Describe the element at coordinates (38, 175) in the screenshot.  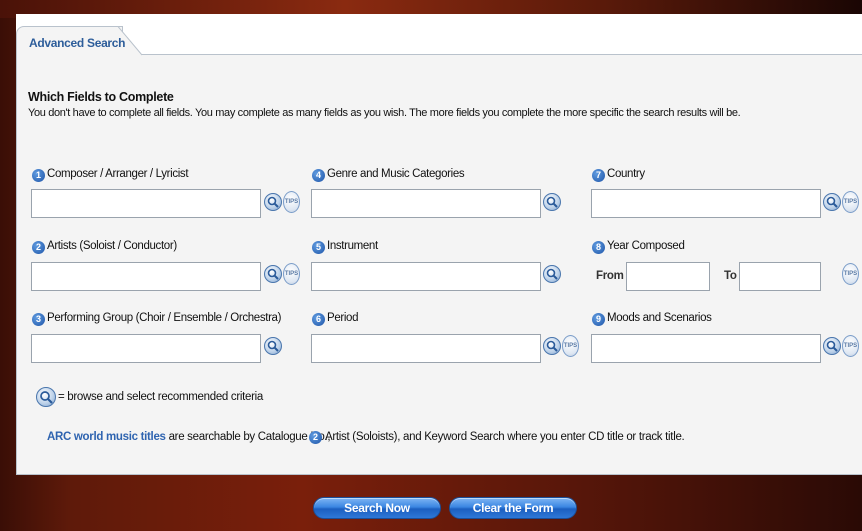
I see `field-number-1: 1` at that location.